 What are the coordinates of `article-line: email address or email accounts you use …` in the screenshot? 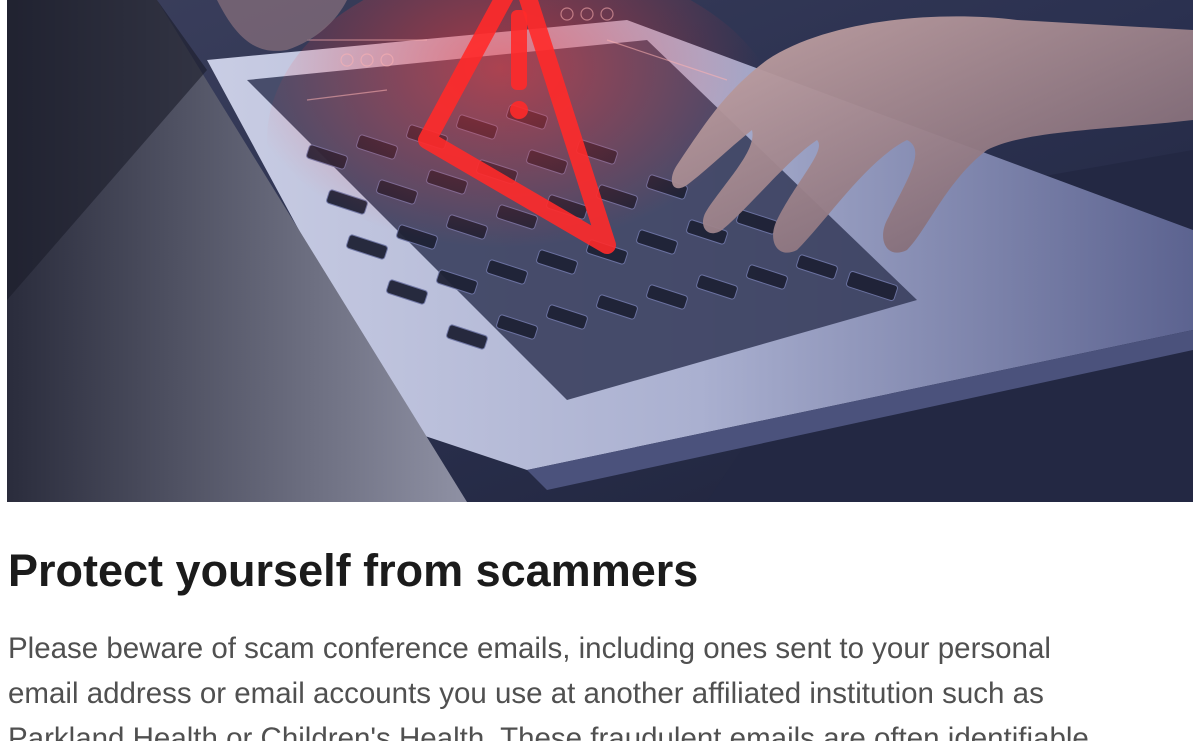 It's located at (526, 693).